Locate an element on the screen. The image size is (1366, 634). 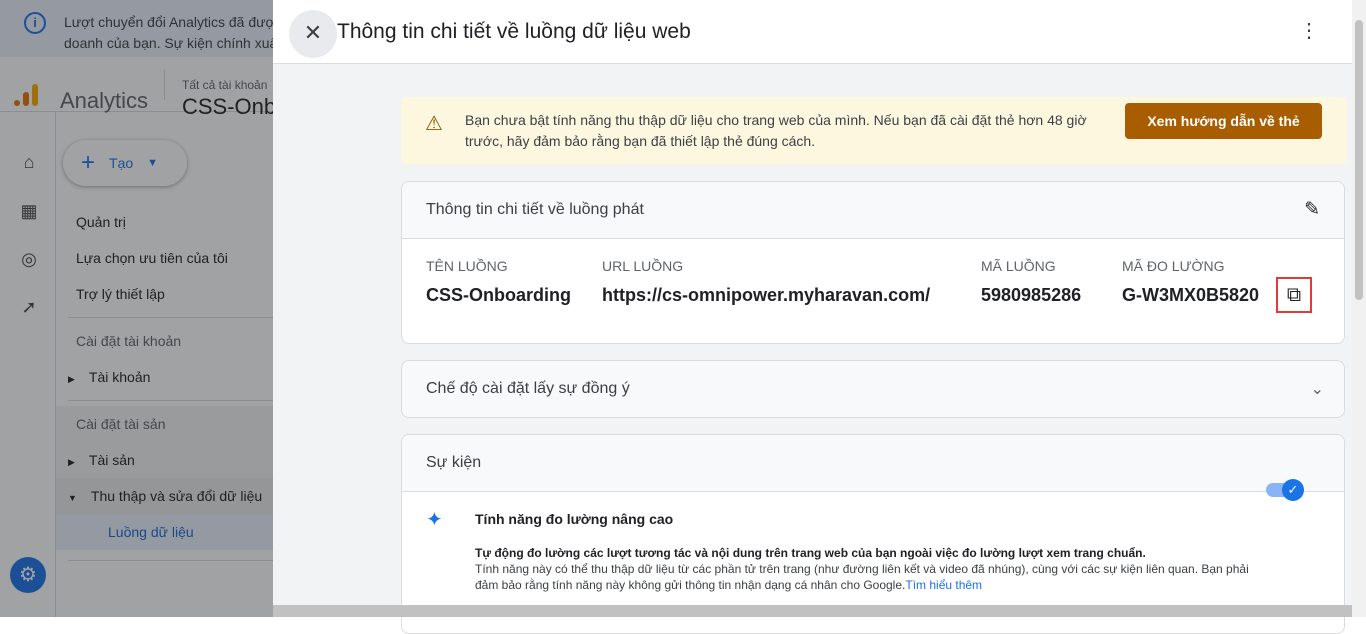
stream-url-value: https://cs-omnipower.myharavan.com/ is located at coordinates (766, 295).